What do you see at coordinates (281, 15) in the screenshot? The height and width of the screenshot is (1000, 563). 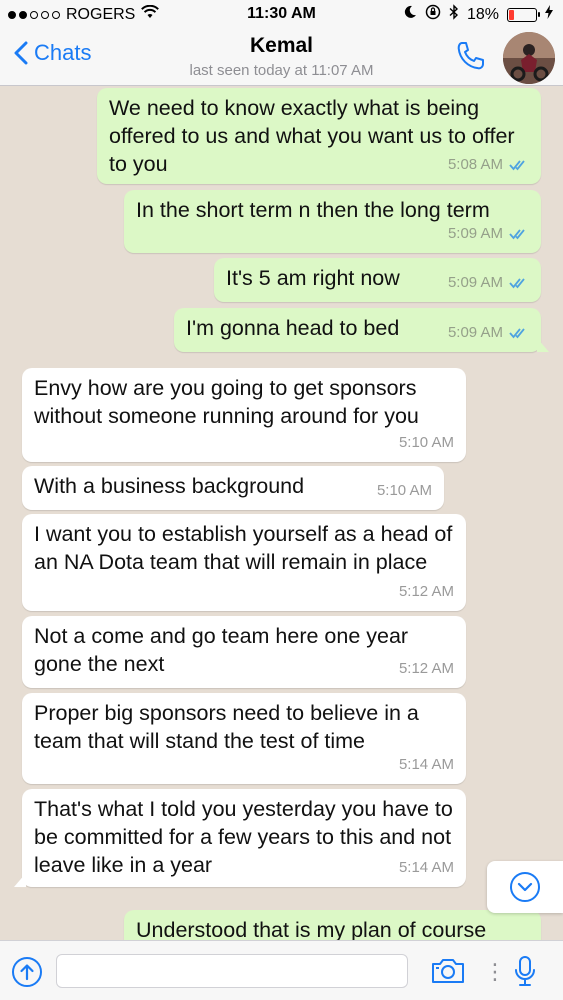 I see `status-bar: ROGERS 11:30 AM 18%` at bounding box center [281, 15].